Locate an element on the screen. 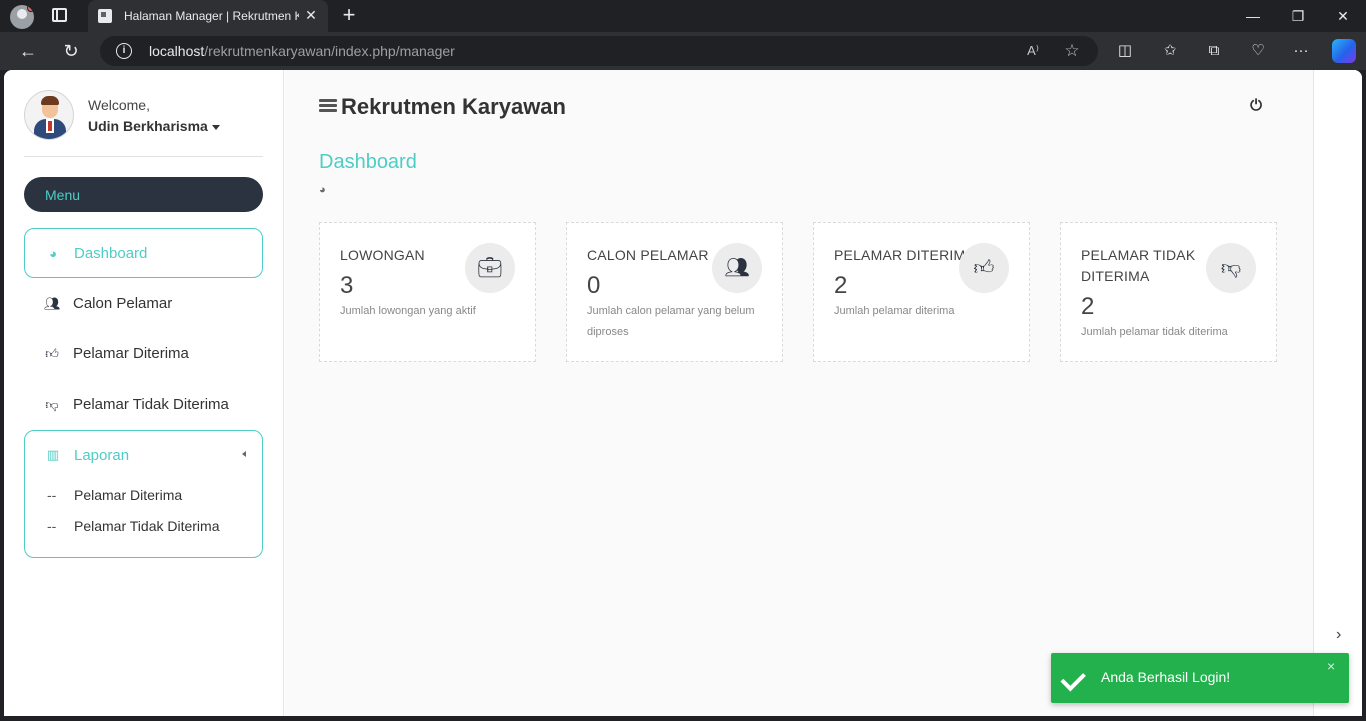 Image resolution: width=1366 pixels, height=721 pixels. read-aloud-icon: A⁾ is located at coordinates (1033, 51).